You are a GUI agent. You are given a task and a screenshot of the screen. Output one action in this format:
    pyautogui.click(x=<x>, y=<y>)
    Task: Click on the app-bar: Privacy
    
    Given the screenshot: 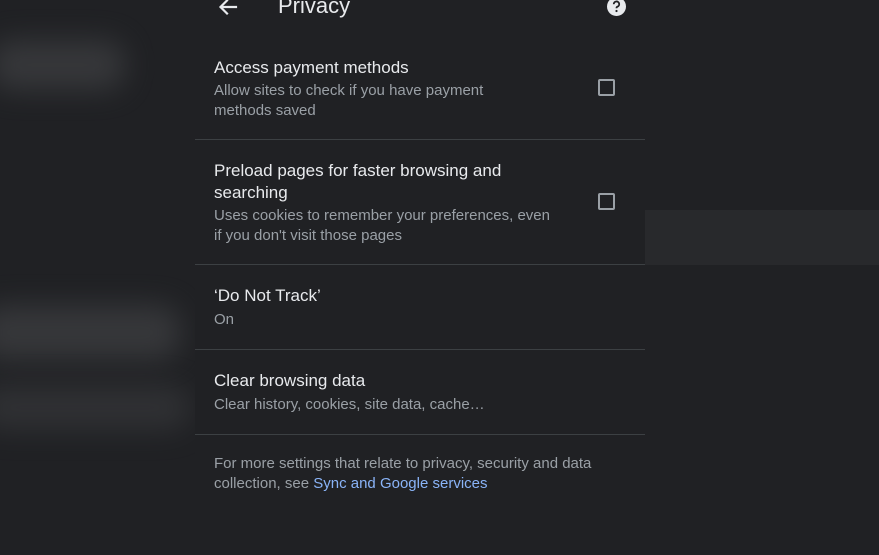 What is the action you would take?
    pyautogui.click(x=420, y=13)
    